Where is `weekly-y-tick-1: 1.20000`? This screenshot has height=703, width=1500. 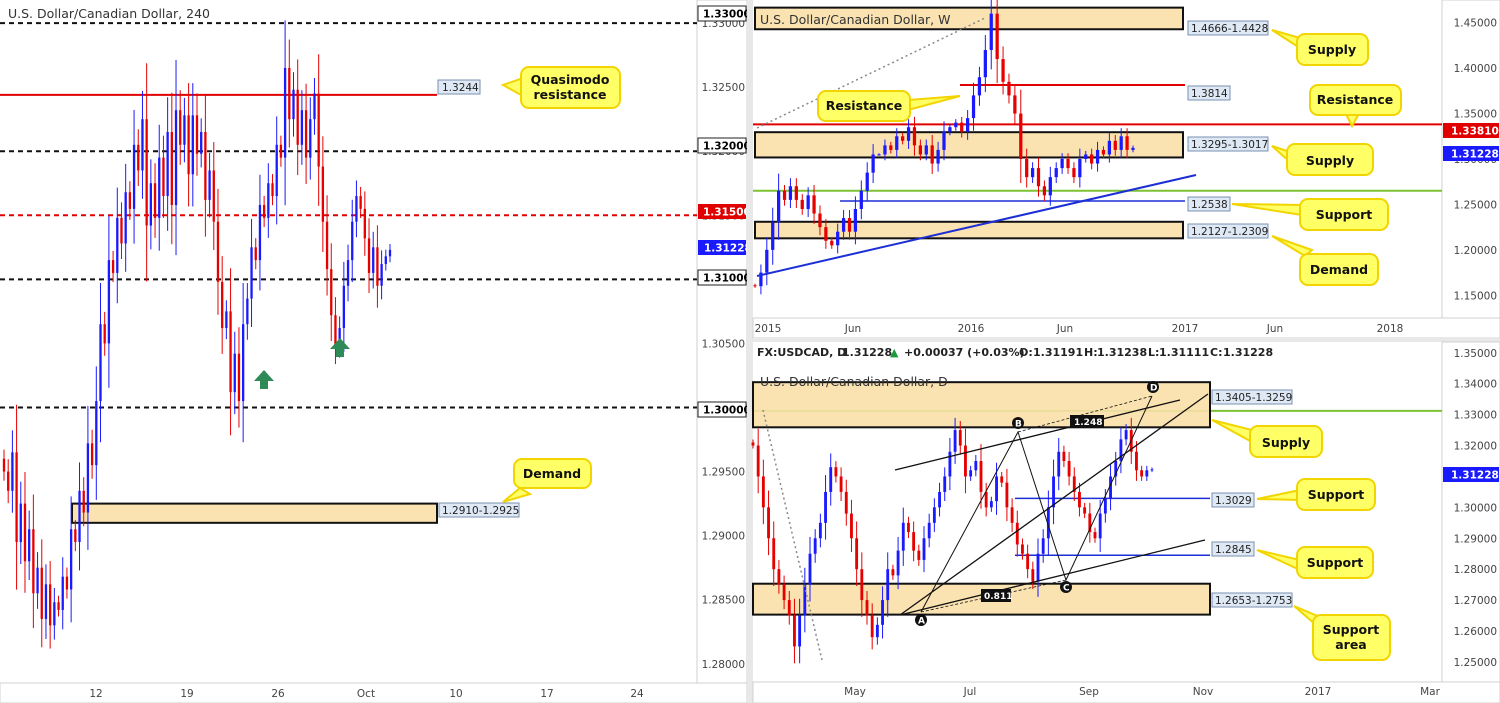
weekly-y-tick-1: 1.20000 is located at coordinates (1475, 251).